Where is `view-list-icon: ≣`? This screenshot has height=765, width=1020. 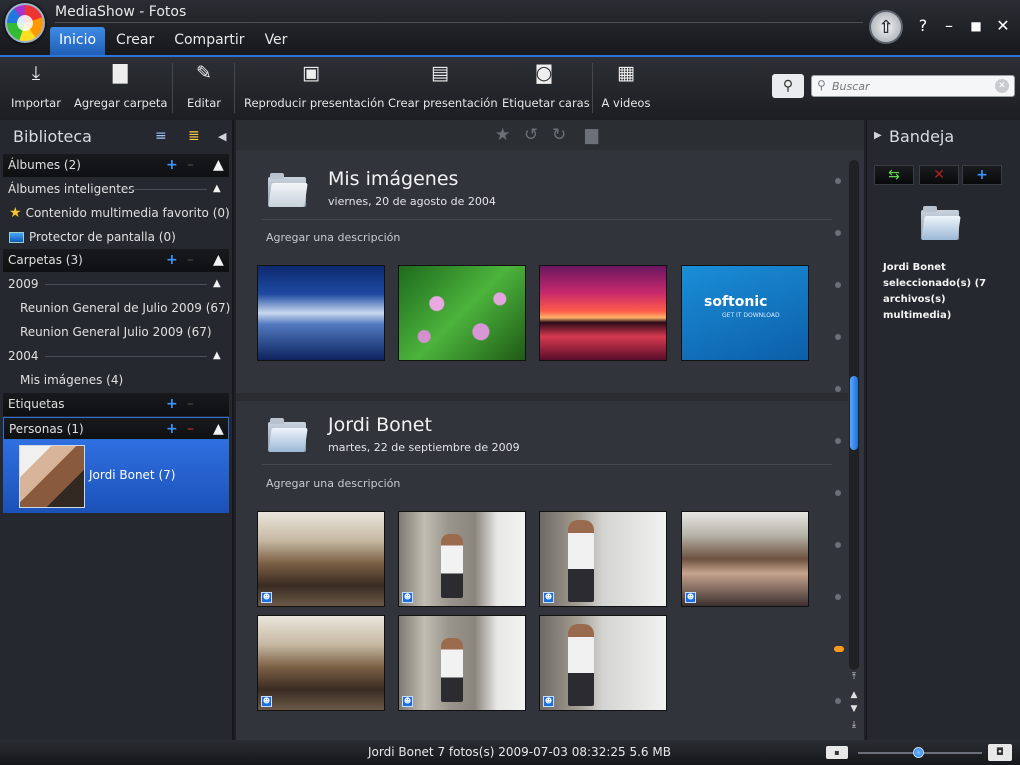 view-list-icon: ≣ is located at coordinates (194, 136).